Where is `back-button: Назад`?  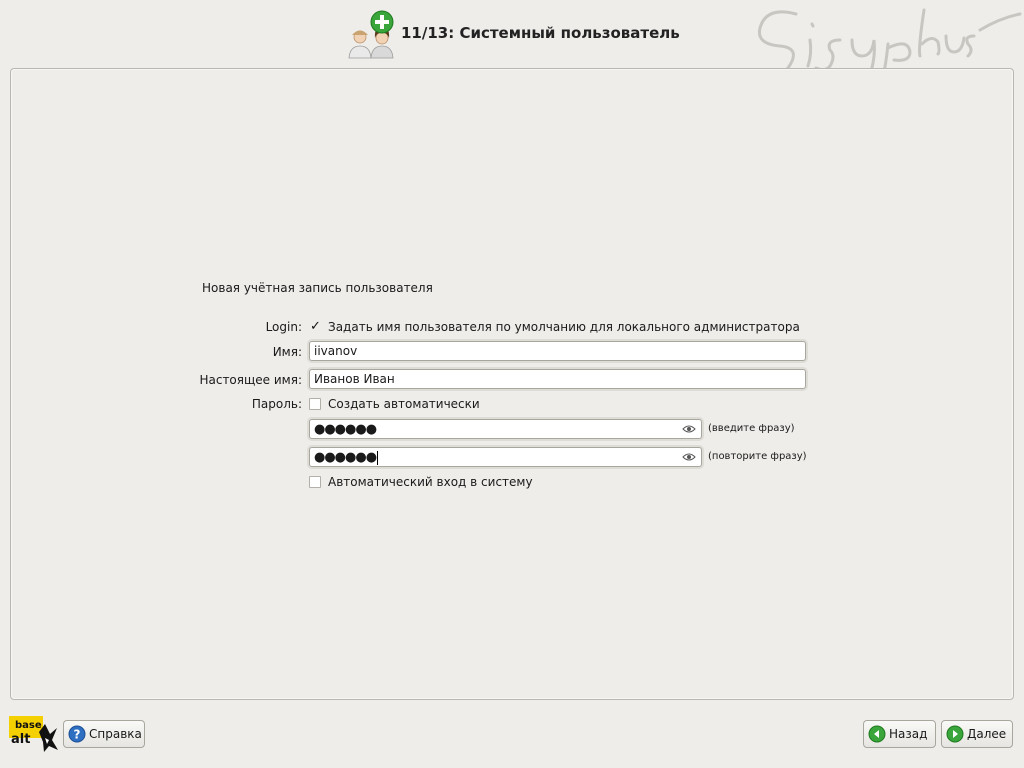 back-button: Назад is located at coordinates (899, 734).